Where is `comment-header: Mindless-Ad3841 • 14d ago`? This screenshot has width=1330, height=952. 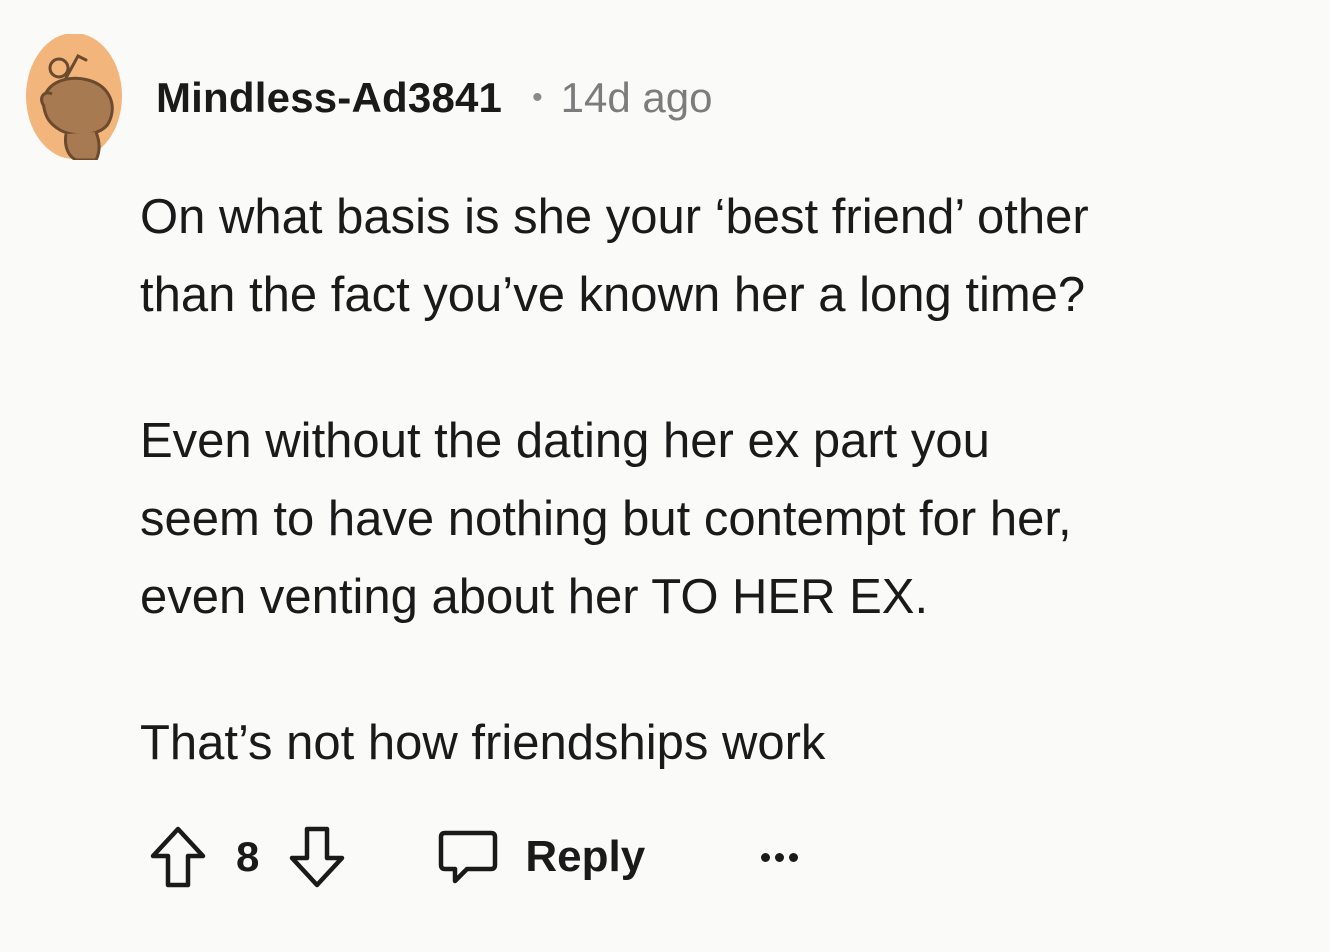 comment-header: Mindless-Ad3841 • 14d ago is located at coordinates (434, 98).